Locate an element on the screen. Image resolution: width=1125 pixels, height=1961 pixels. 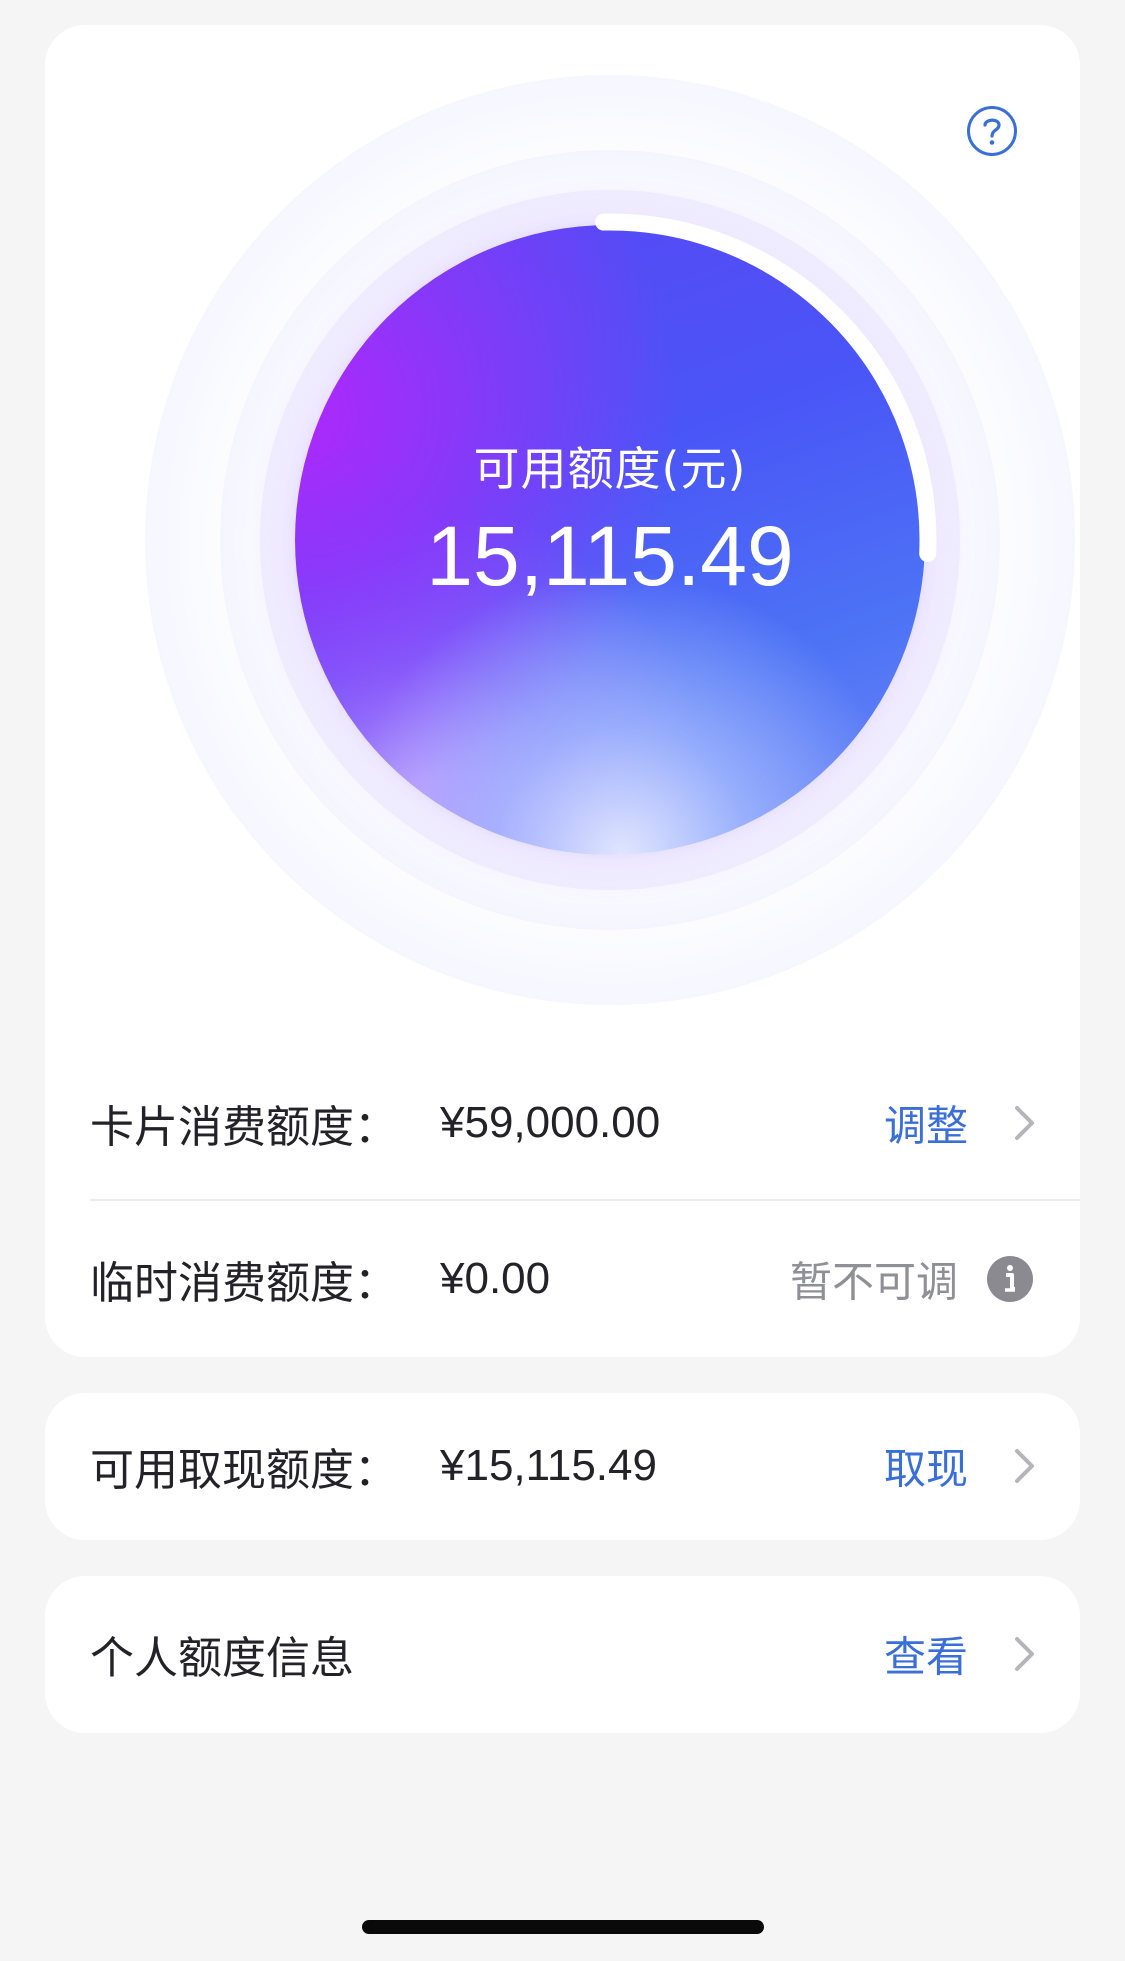
home-indicator is located at coordinates (563, 1927).